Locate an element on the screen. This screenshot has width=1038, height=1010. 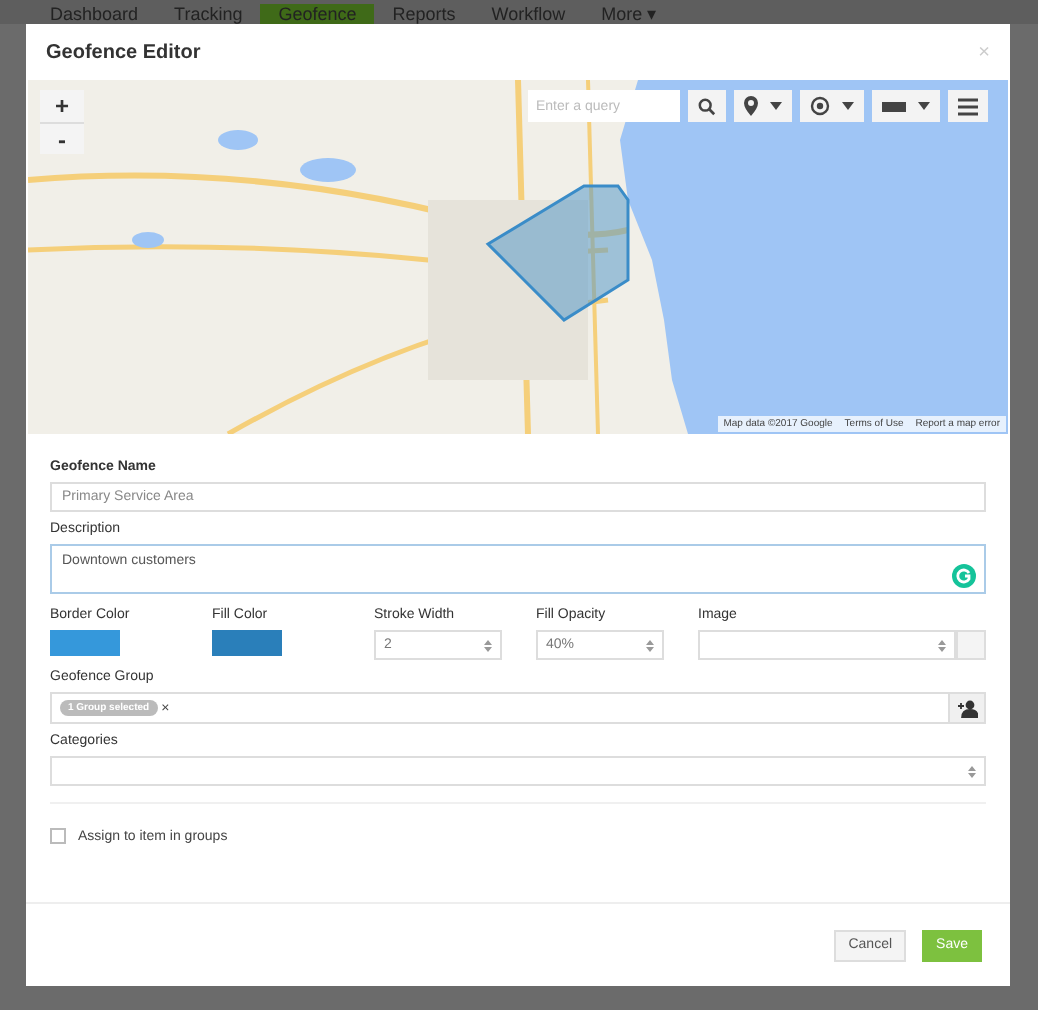
menu-icon is located at coordinates (968, 106).